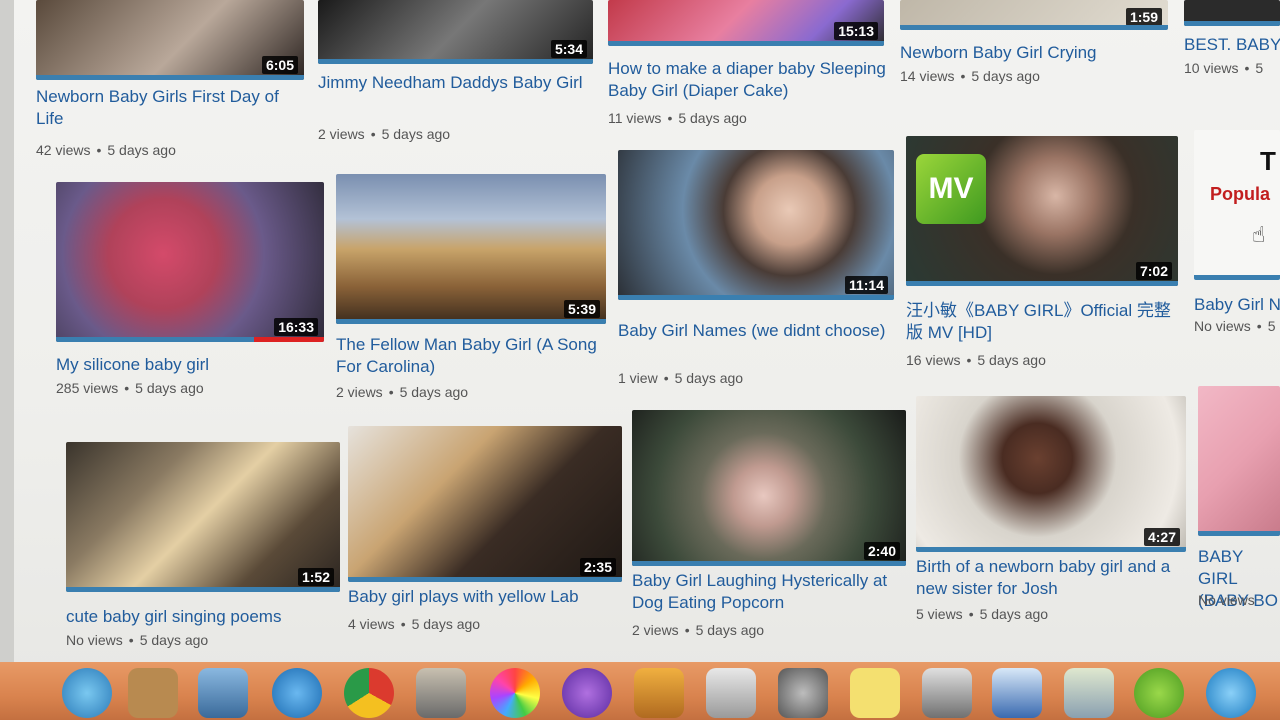  I want to click on video-meta: 5 views • 5 days ago, so click(982, 614).